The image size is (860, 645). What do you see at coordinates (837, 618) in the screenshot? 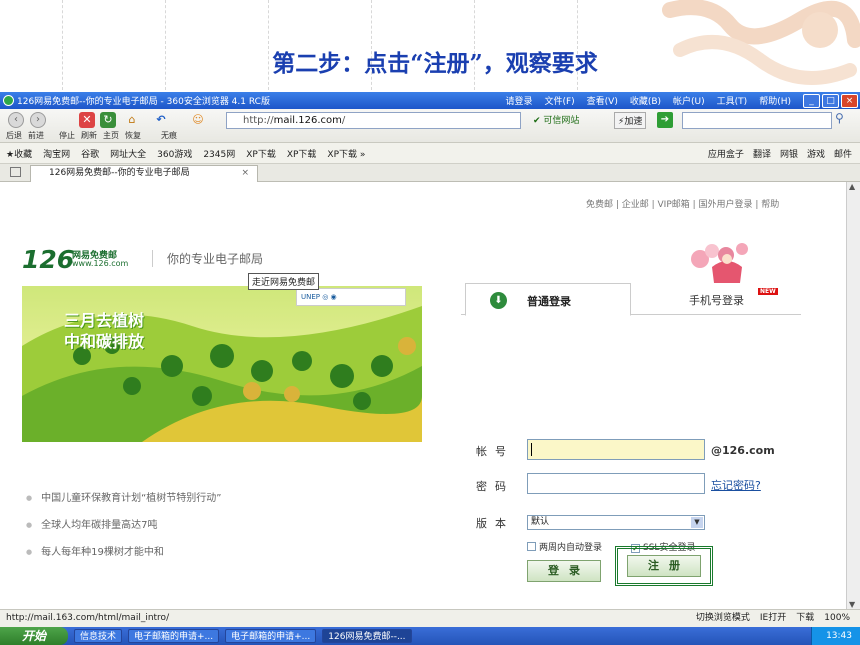
I see `zoom-level: 100%` at bounding box center [837, 618].